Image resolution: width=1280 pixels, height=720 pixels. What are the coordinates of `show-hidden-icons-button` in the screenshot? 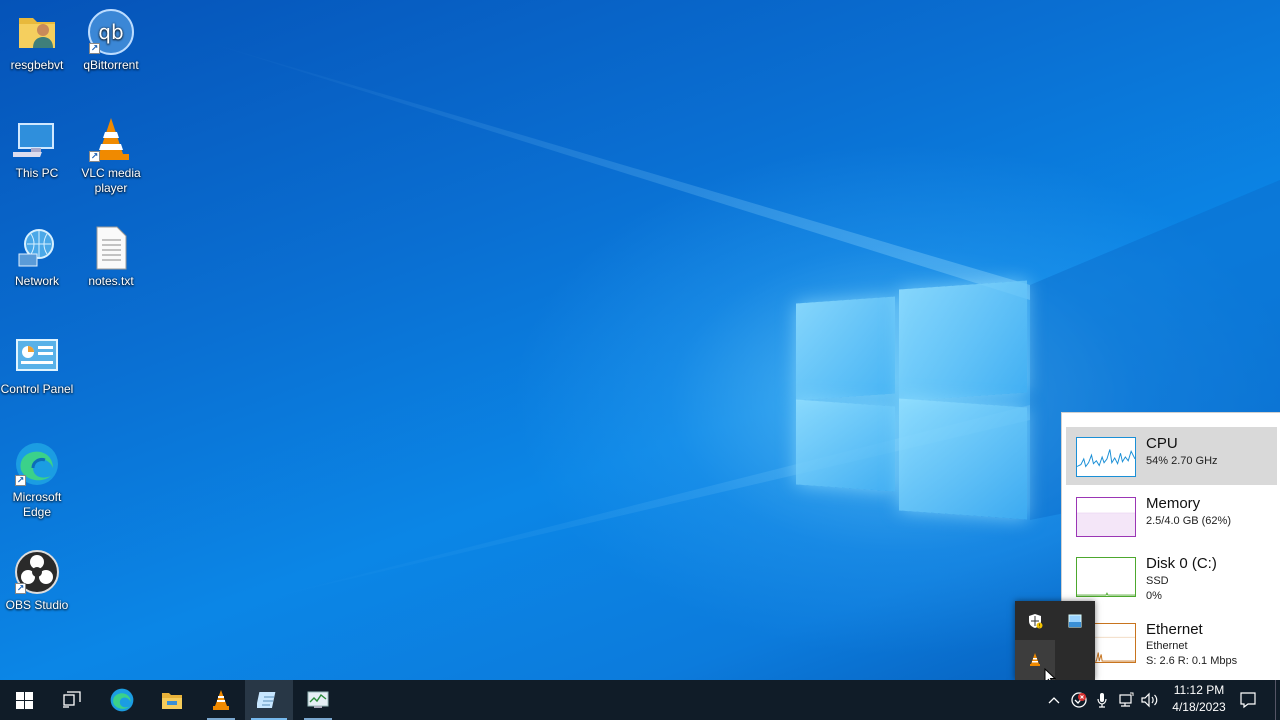 It's located at (1054, 700).